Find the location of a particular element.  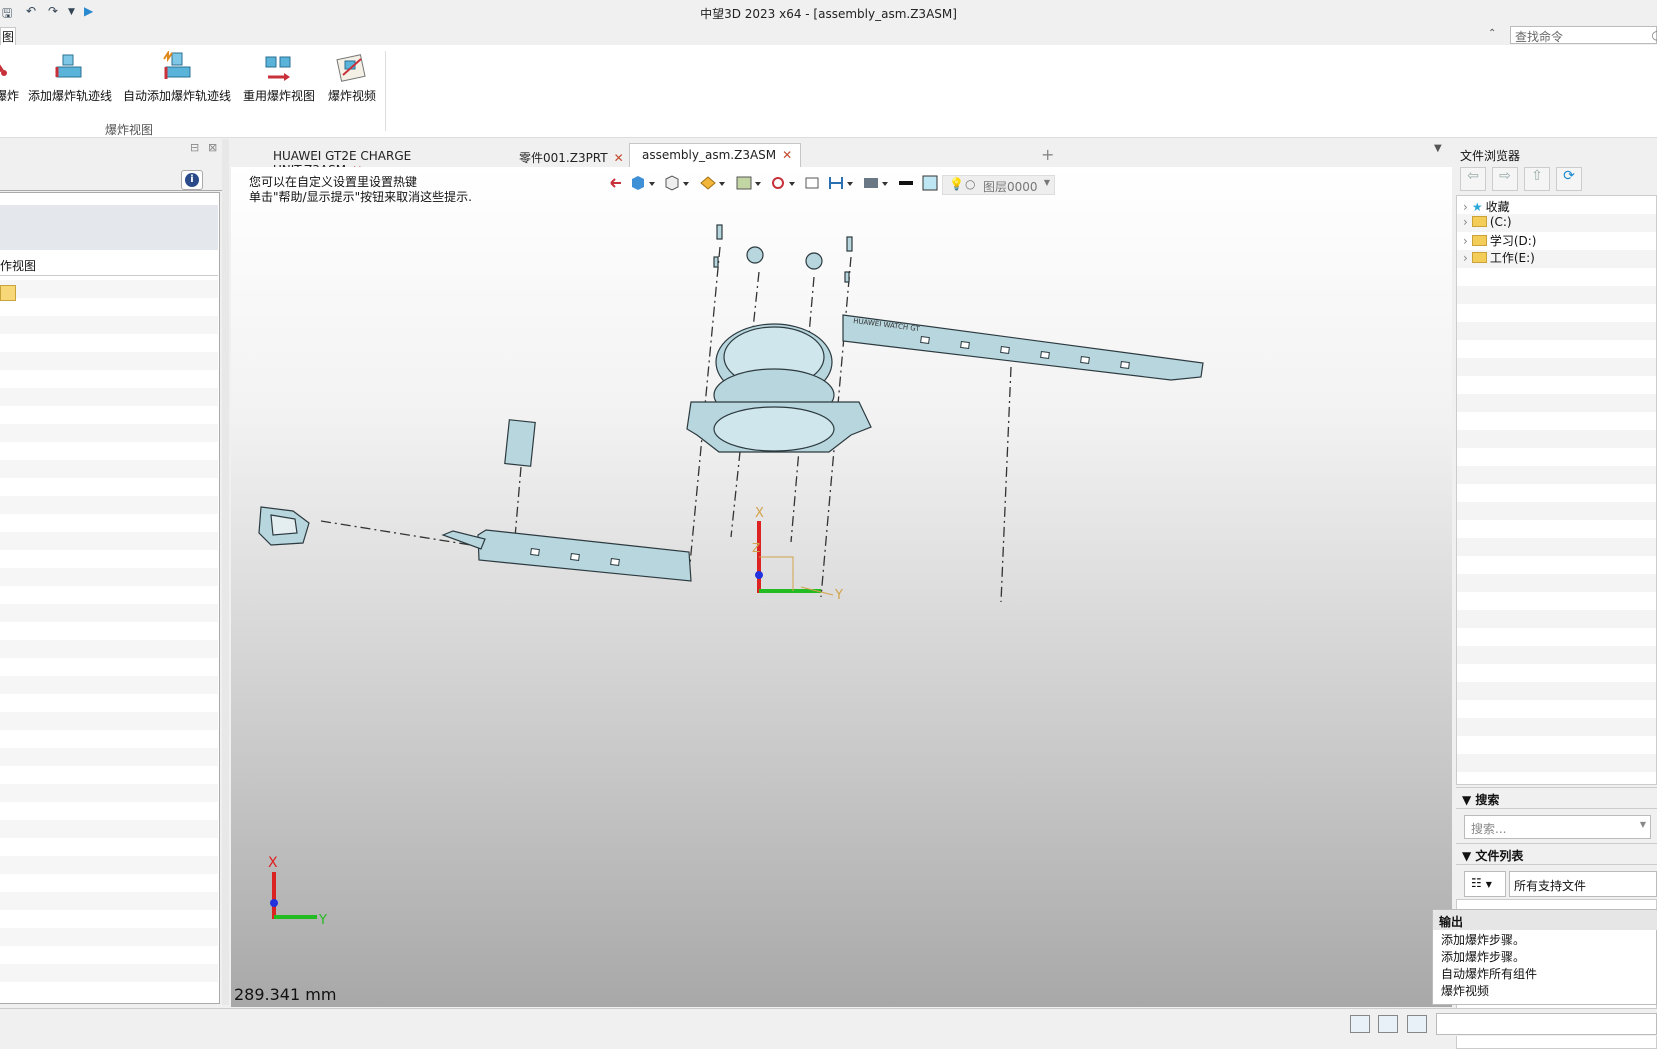

info-icon: i is located at coordinates (192, 180).